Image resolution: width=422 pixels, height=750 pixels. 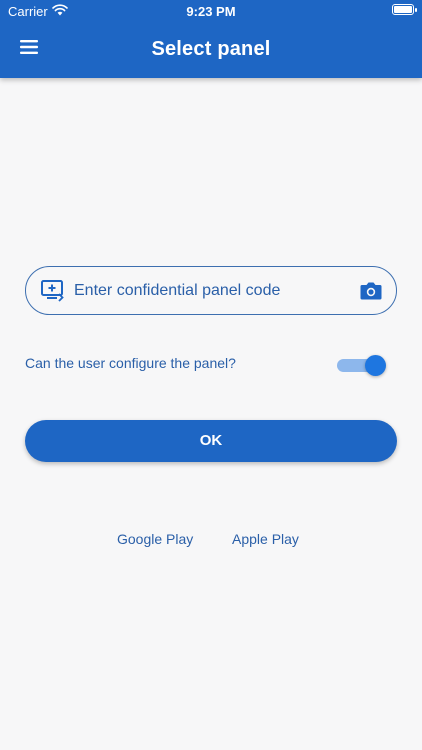 I want to click on panel-code-input, so click(x=212, y=290).